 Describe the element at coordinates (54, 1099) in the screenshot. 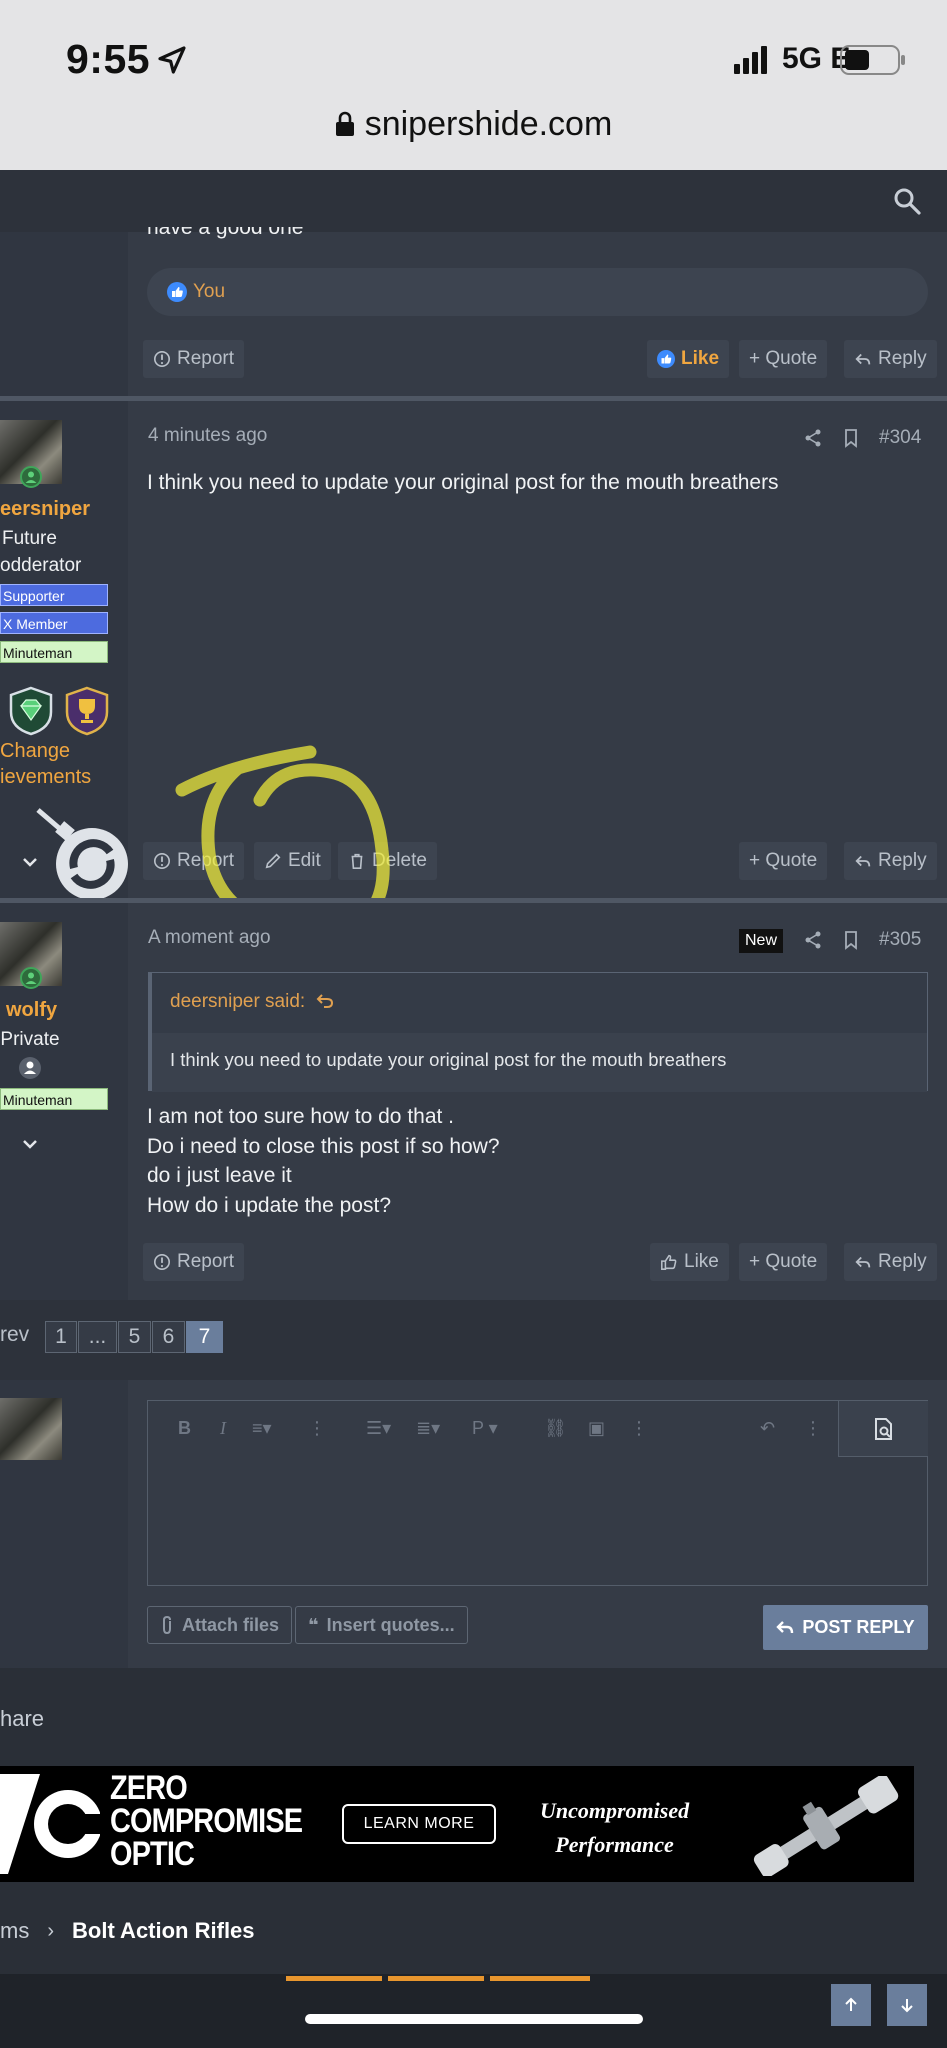

I see `user-banner: Minuteman` at that location.